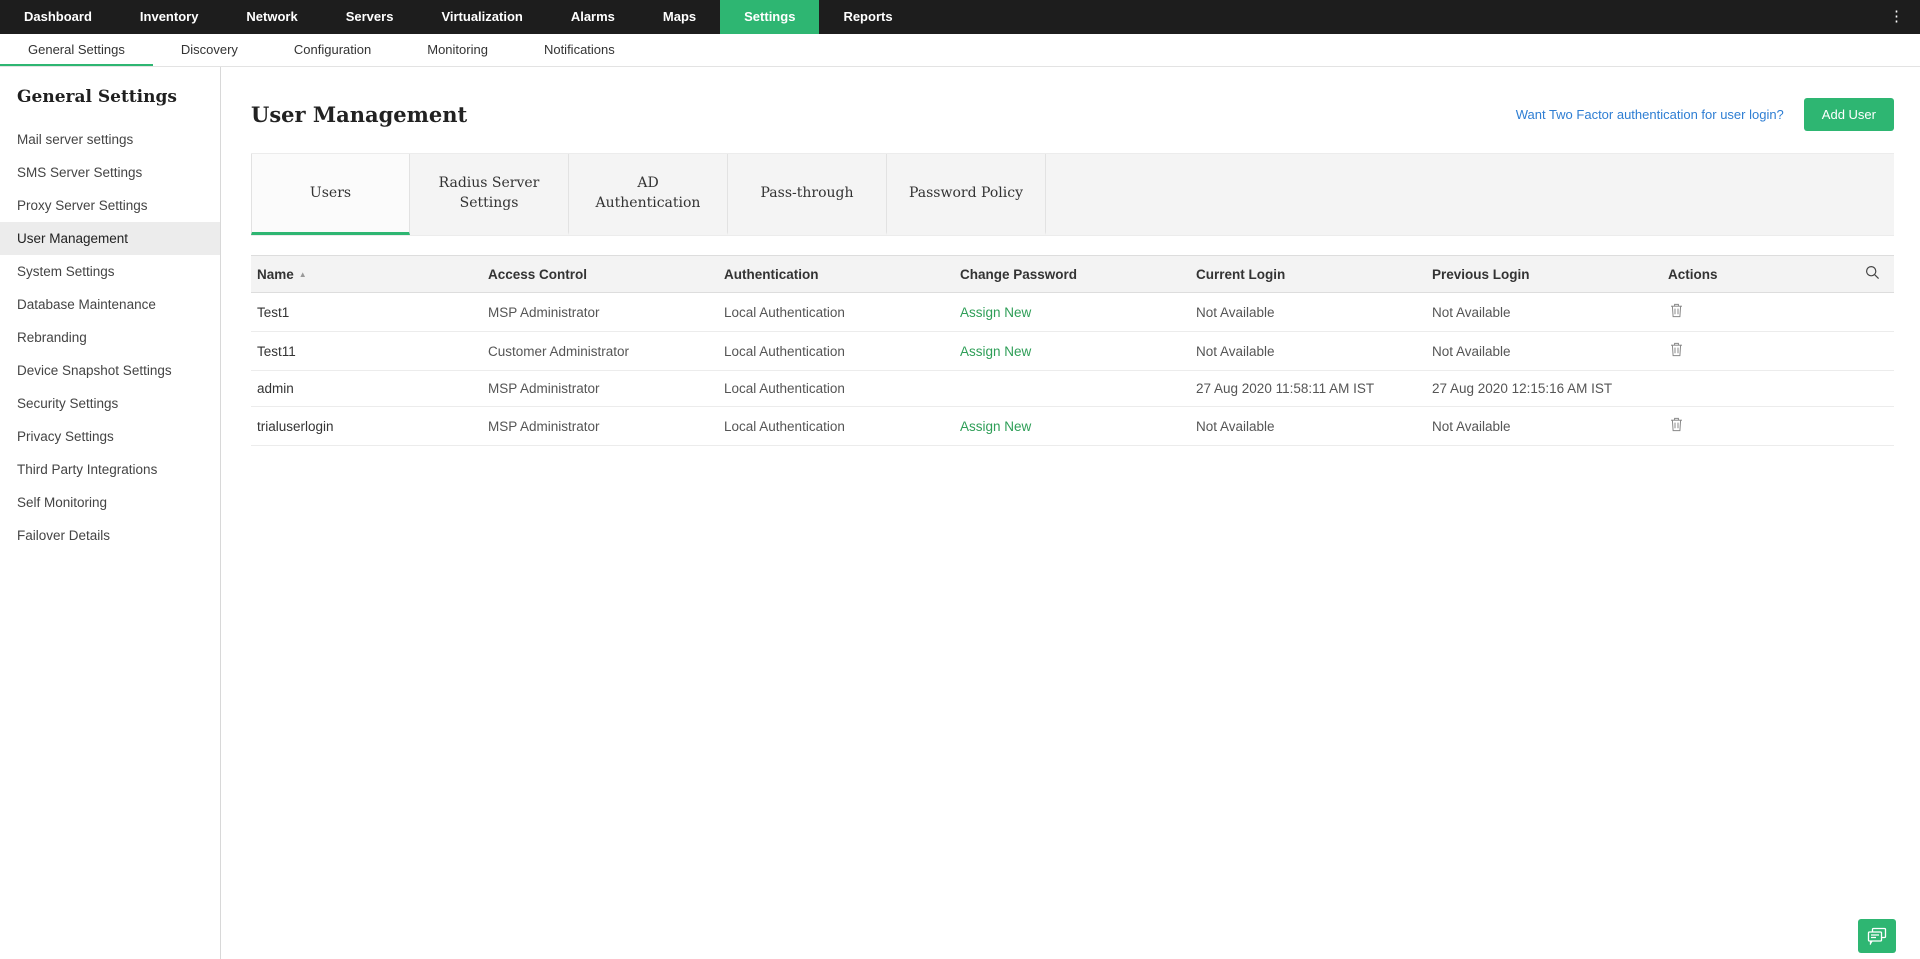  What do you see at coordinates (110, 469) in the screenshot?
I see `sidebar-item-third-party-integrations: Third Party Integrations` at bounding box center [110, 469].